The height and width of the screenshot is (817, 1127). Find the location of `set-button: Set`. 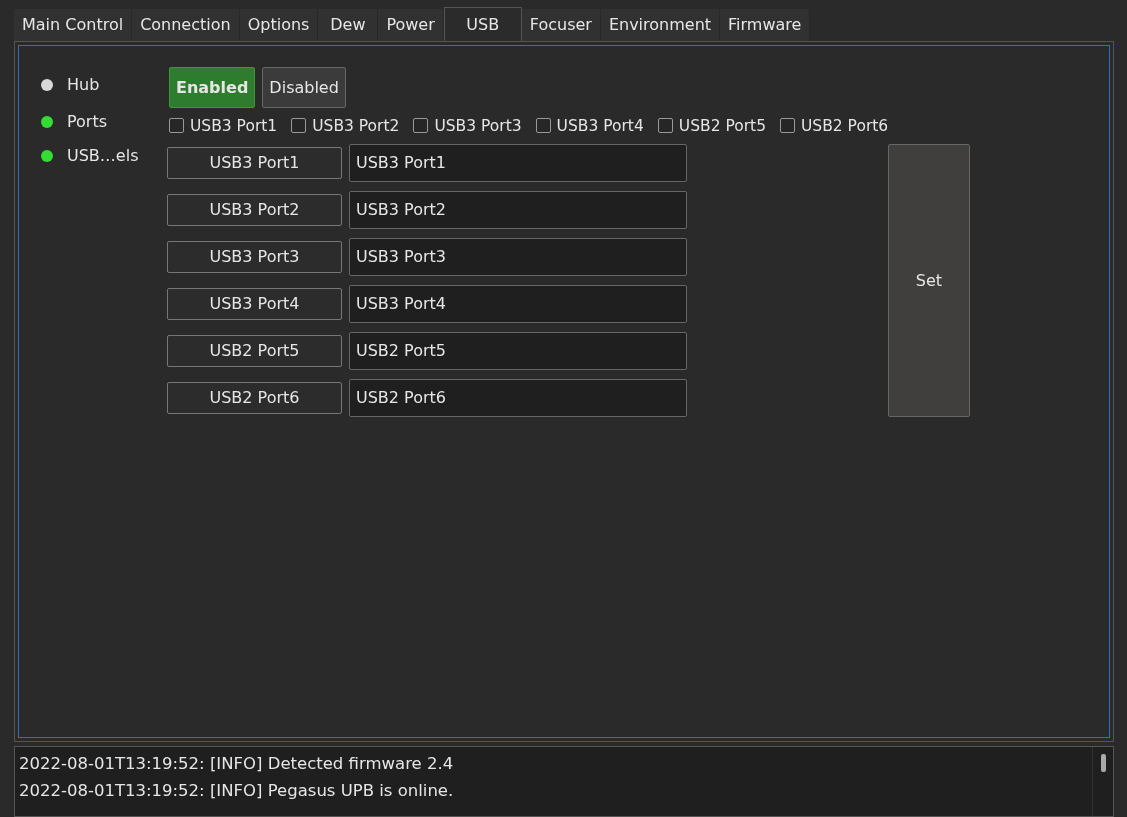

set-button: Set is located at coordinates (929, 280).